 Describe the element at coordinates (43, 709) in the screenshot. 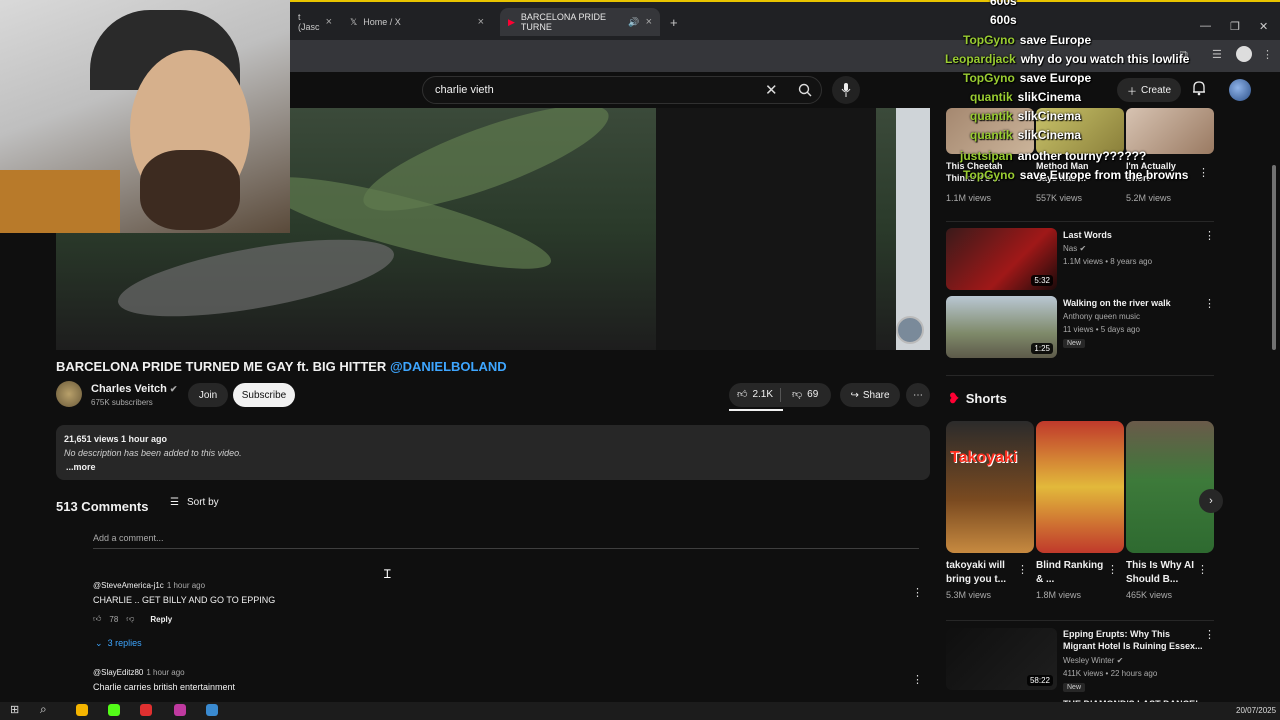

I see `search-icon: ⌕` at that location.